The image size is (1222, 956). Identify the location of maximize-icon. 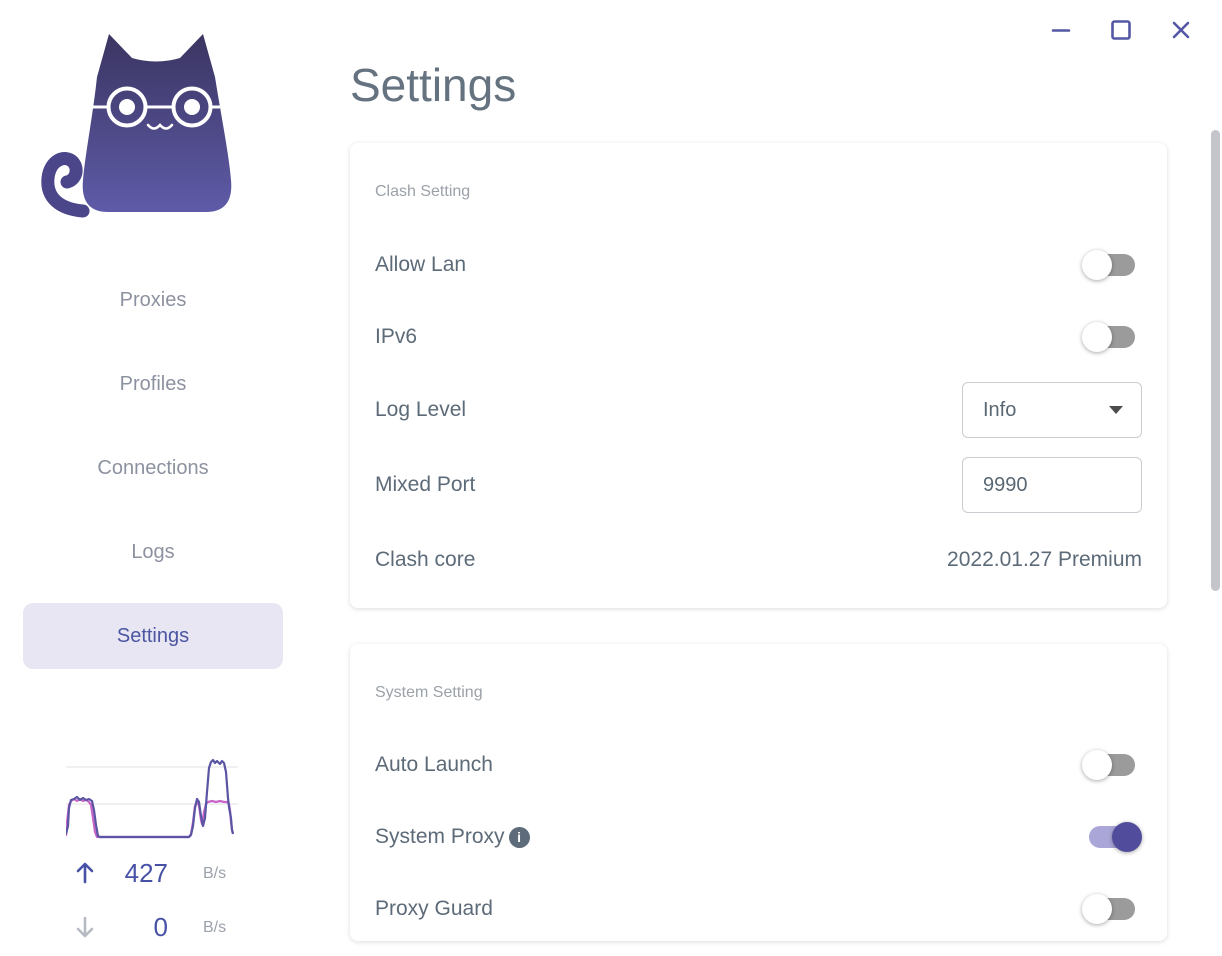
(1121, 30).